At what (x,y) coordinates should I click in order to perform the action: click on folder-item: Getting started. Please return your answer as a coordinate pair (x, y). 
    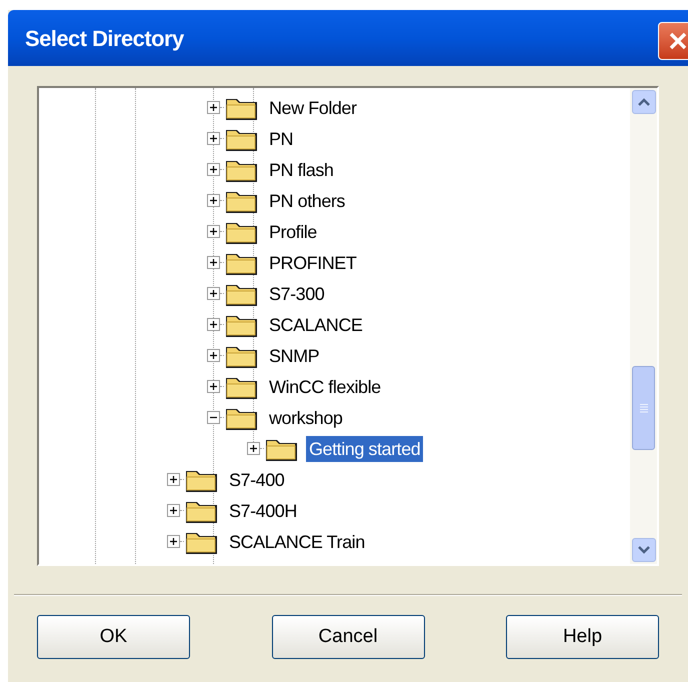
    Looking at the image, I should click on (365, 449).